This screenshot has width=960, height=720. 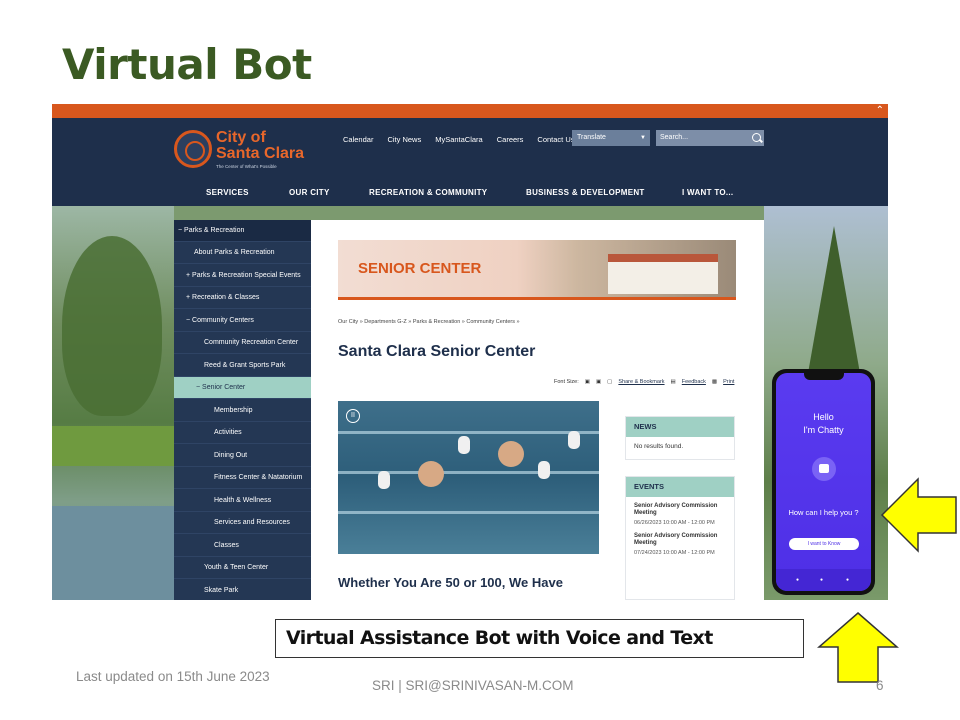 I want to click on events-heading: EVENTS, so click(x=680, y=487).